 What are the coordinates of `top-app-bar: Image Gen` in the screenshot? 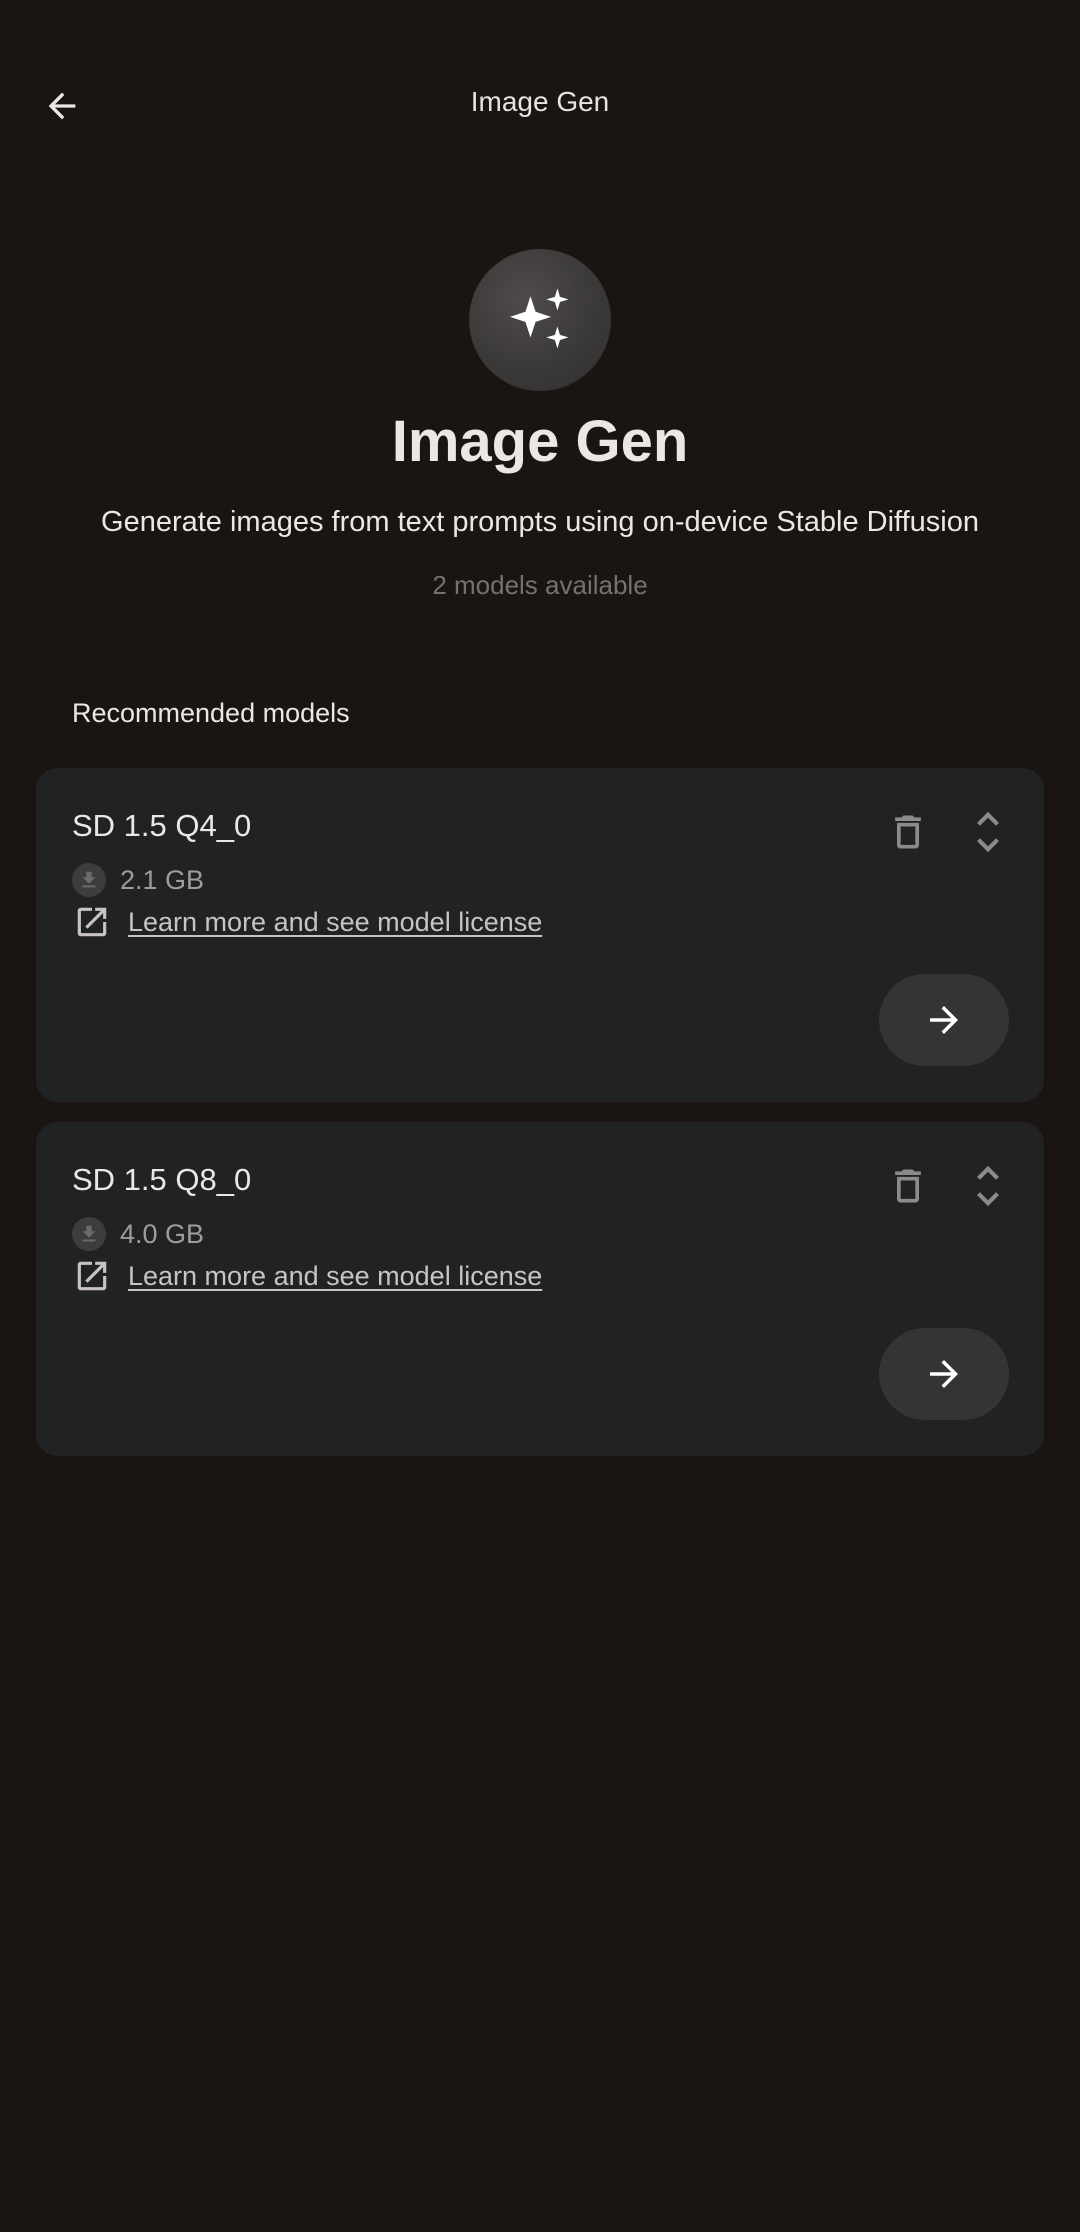 It's located at (540, 106).